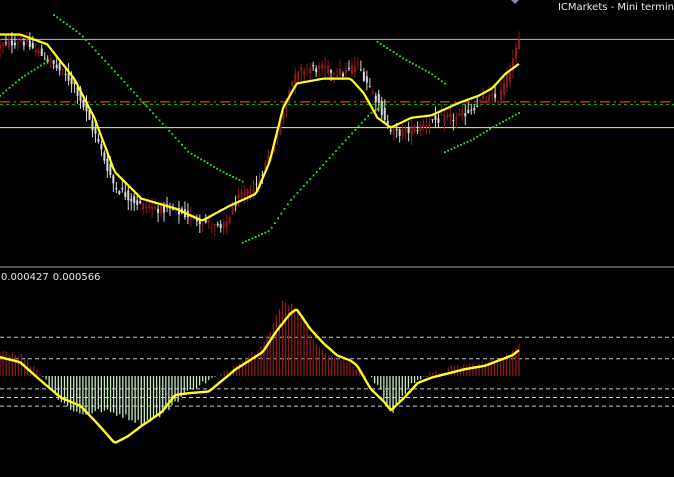  What do you see at coordinates (25, 277) in the screenshot?
I see `indicator-value-1: 0.000427` at bounding box center [25, 277].